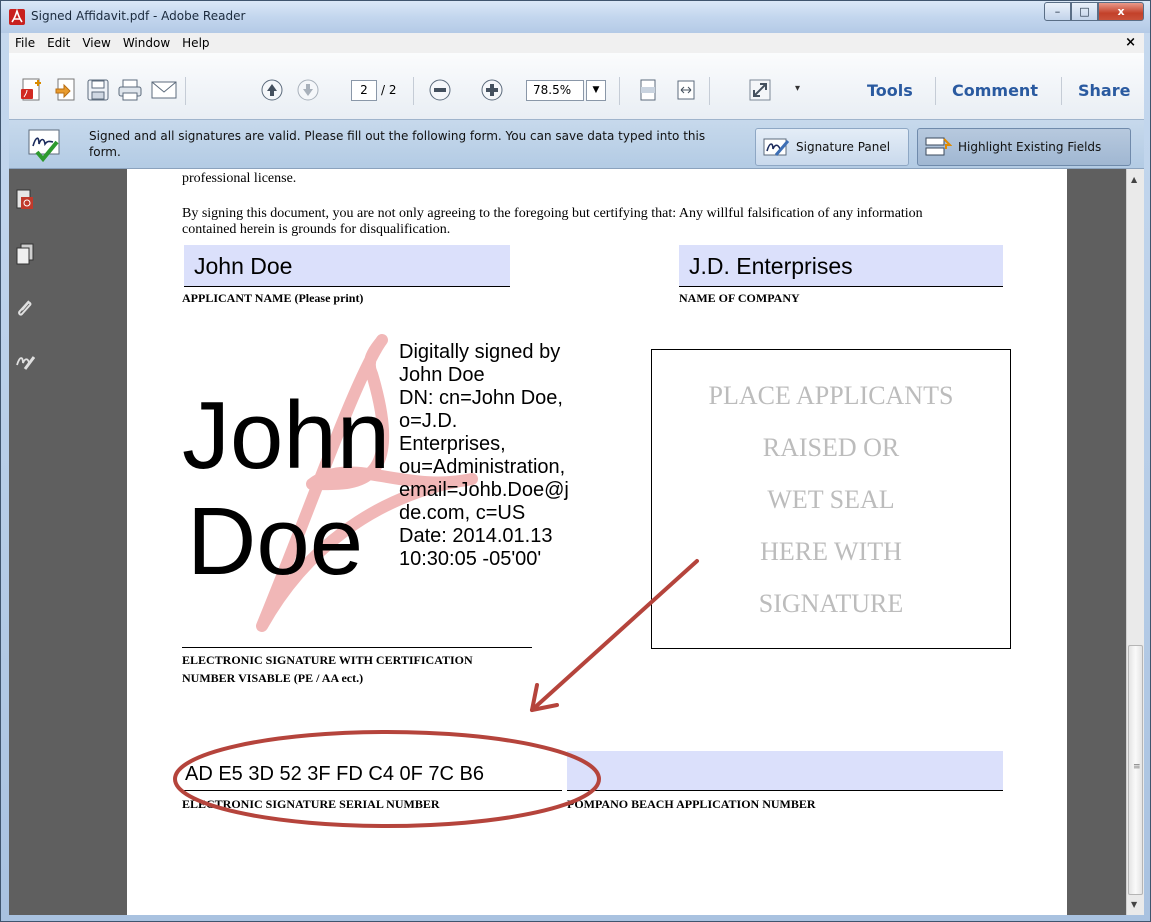 Image resolution: width=1151 pixels, height=922 pixels. Describe the element at coordinates (440, 90) in the screenshot. I see `zoom-out-icon` at that location.